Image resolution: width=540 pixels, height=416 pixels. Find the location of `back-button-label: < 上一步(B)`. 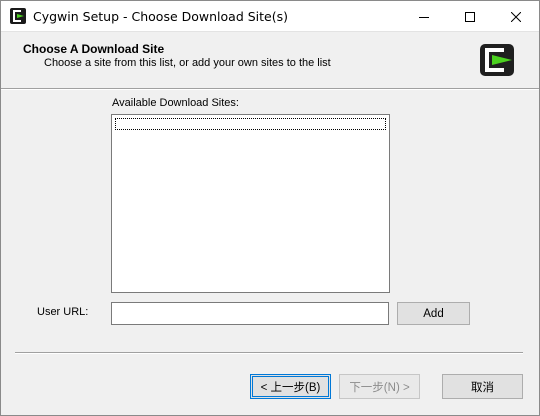

back-button-label: < 上一步(B) is located at coordinates (290, 387).